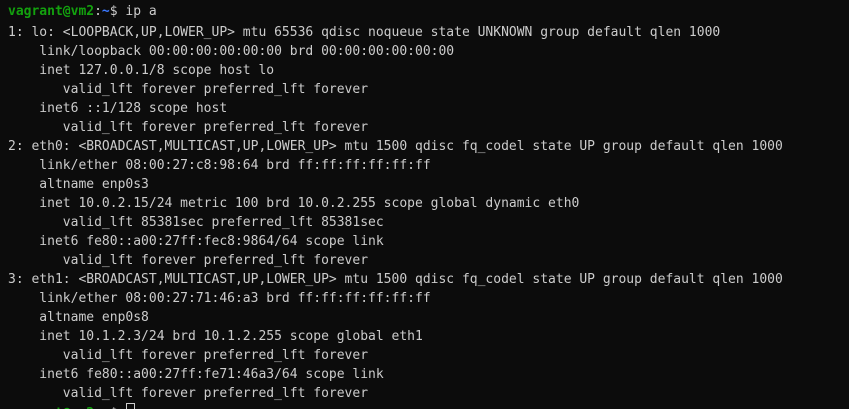 The image size is (849, 409). What do you see at coordinates (78, 184) in the screenshot?
I see `output-line: altname enp0s3` at bounding box center [78, 184].